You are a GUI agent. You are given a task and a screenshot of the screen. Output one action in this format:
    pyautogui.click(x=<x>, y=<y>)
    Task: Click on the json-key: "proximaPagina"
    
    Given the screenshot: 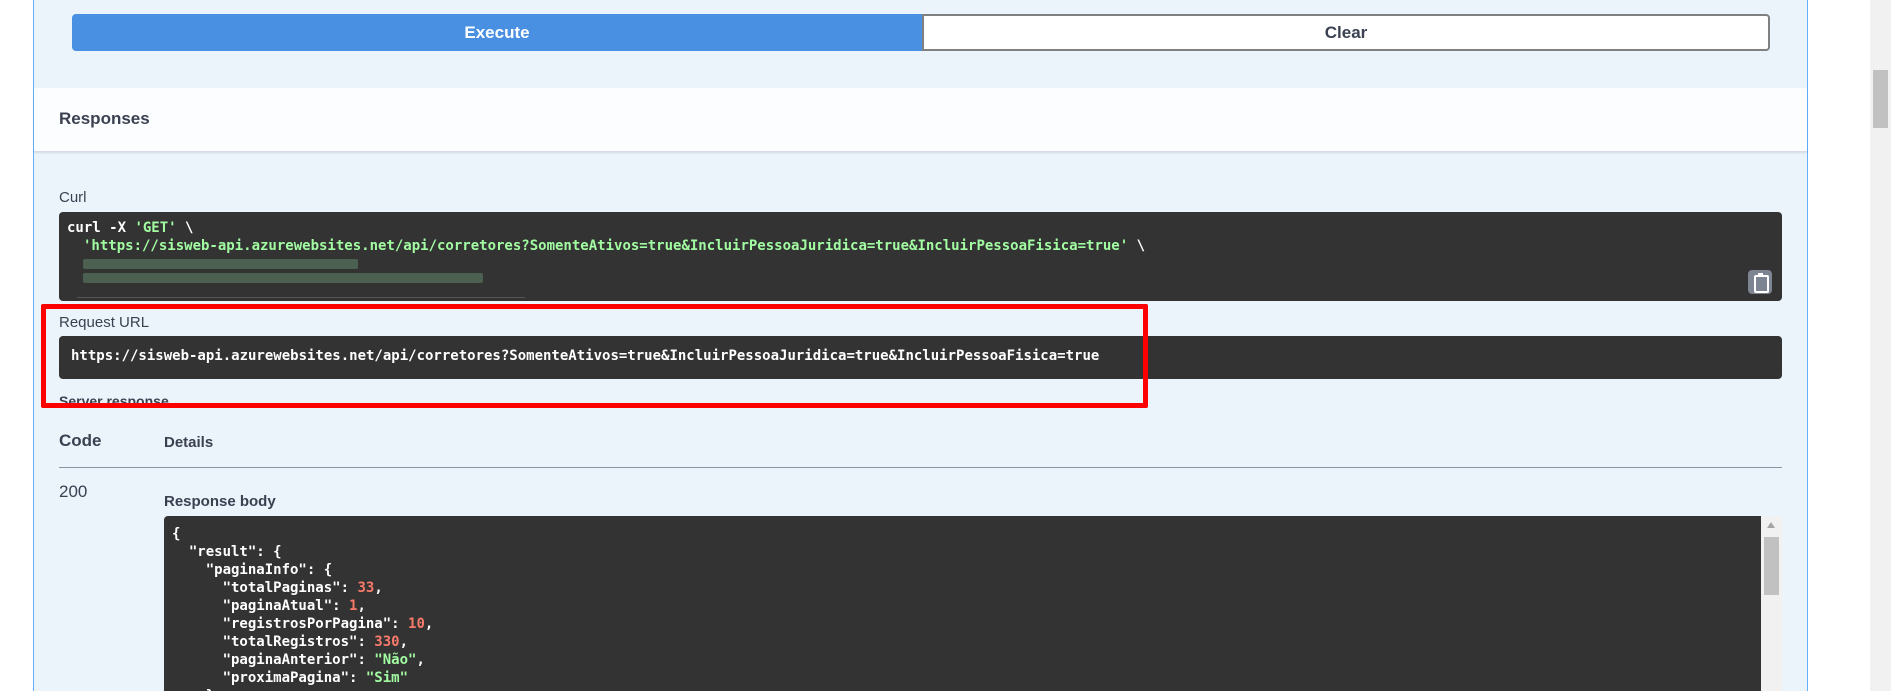 What is the action you would take?
    pyautogui.click(x=286, y=678)
    